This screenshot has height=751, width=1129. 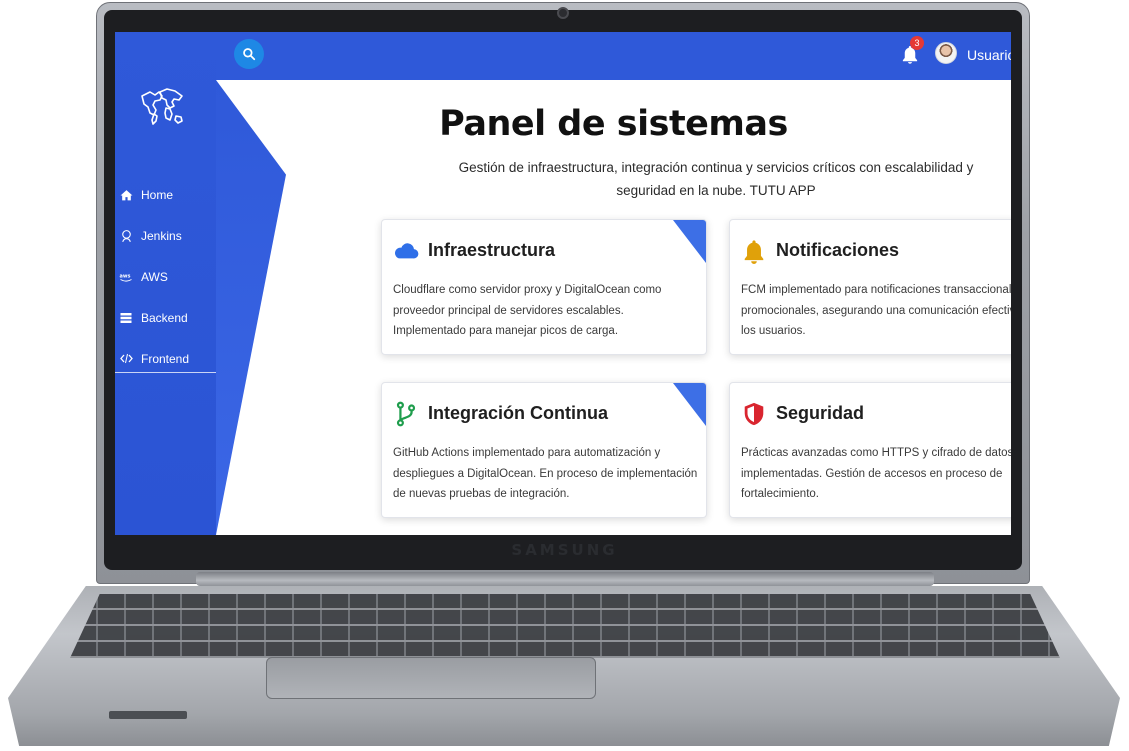 I want to click on sidebar-item-label: Jenkins, so click(x=161, y=235).